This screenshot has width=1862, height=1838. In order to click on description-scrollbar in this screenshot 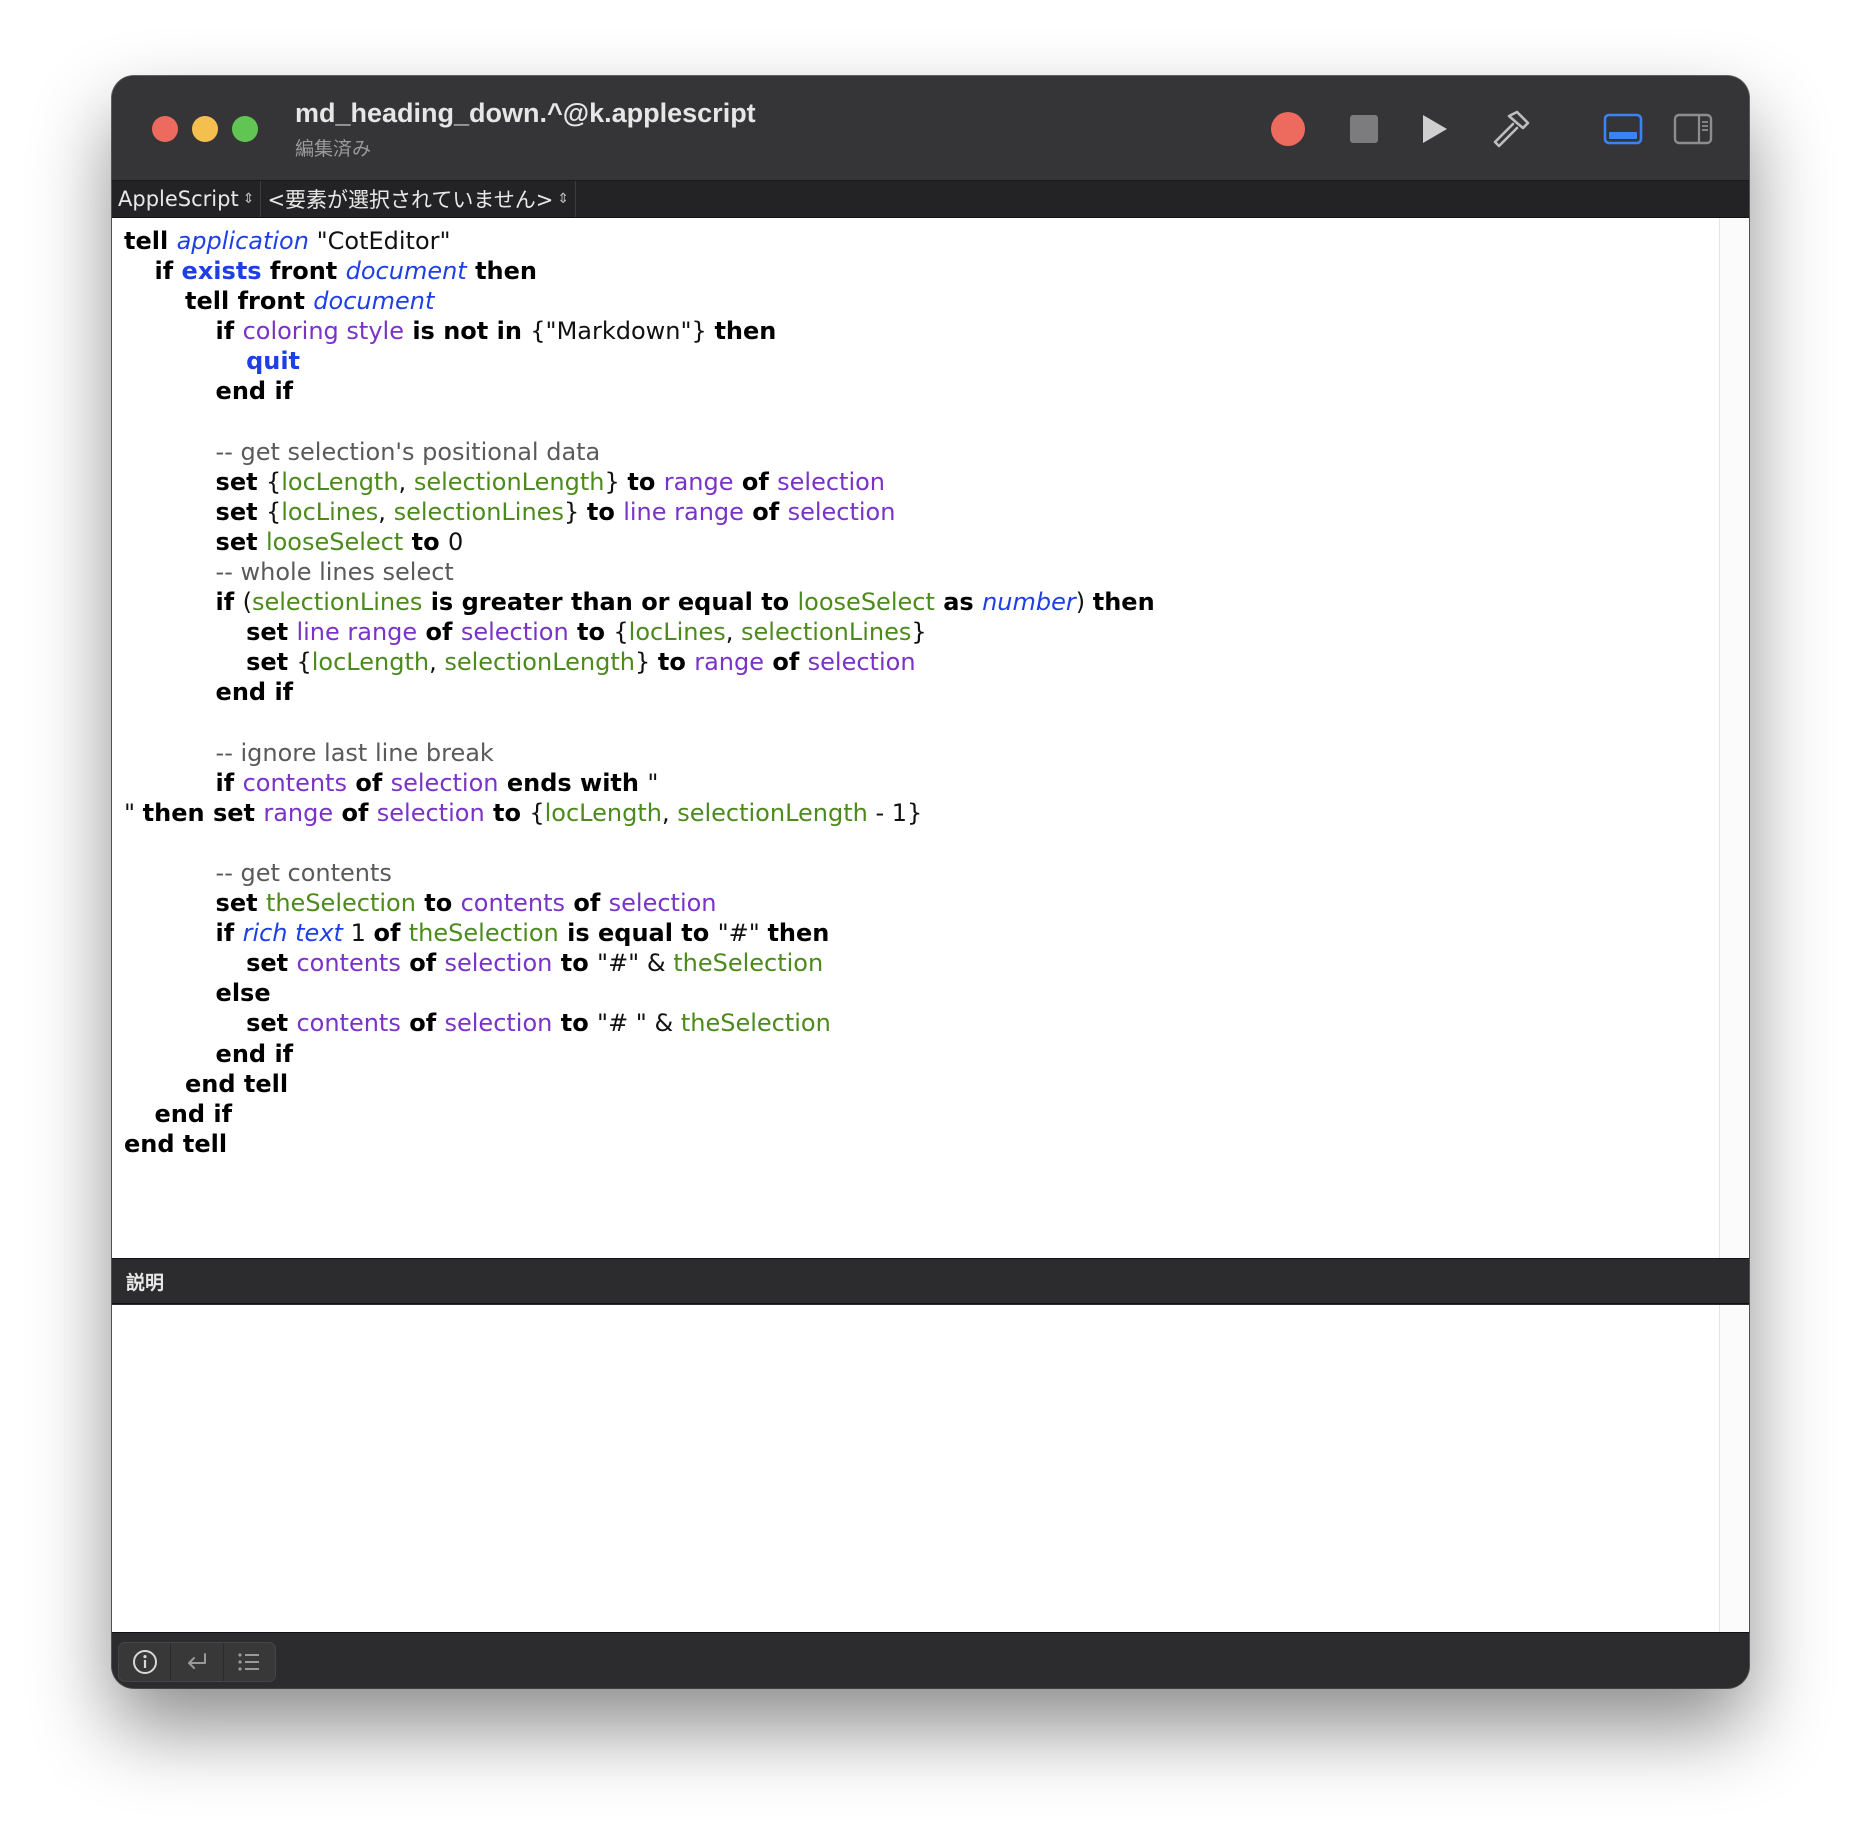, I will do `click(1734, 1468)`.